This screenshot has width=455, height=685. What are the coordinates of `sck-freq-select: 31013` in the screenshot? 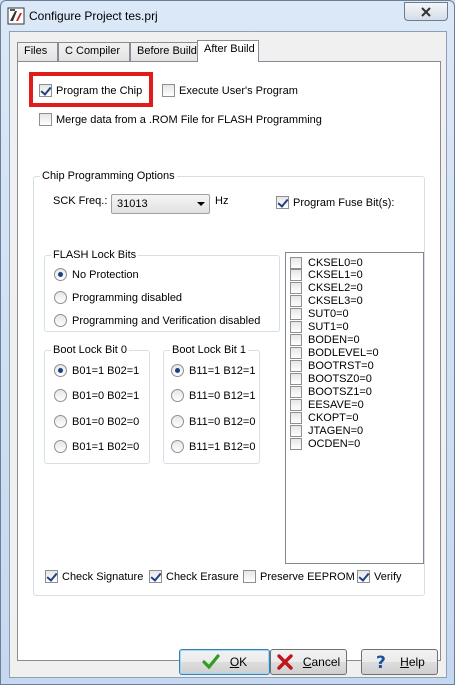 It's located at (160, 204).